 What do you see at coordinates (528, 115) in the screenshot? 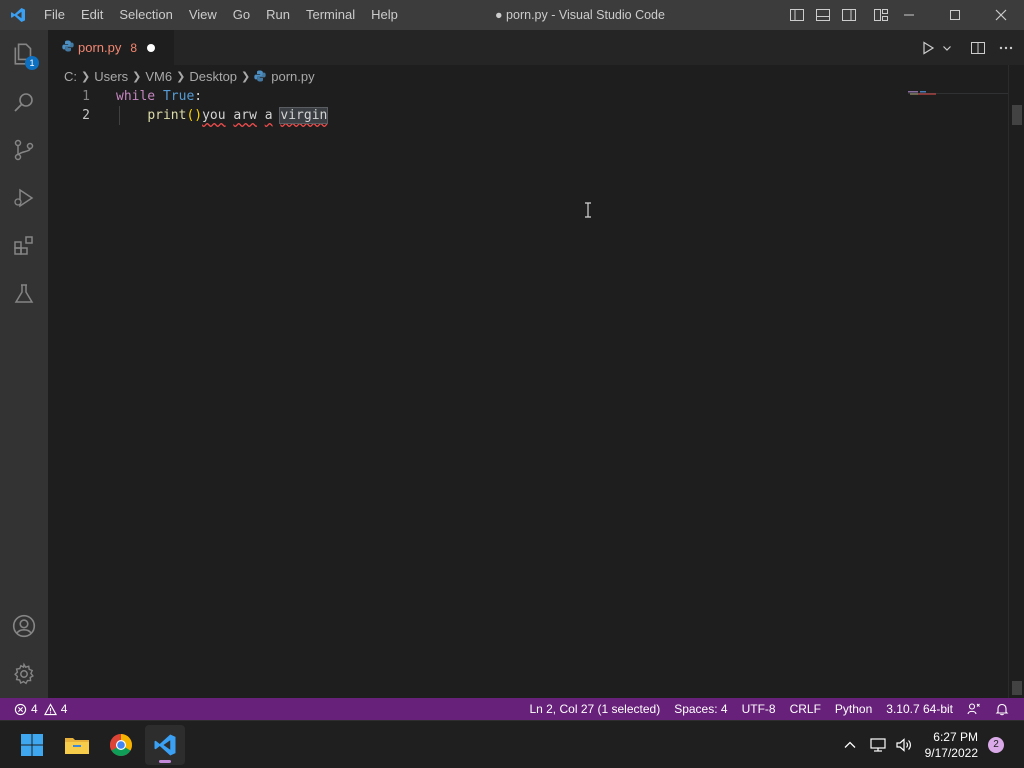
I see `code-line: 2 print()you arw a virgin` at bounding box center [528, 115].